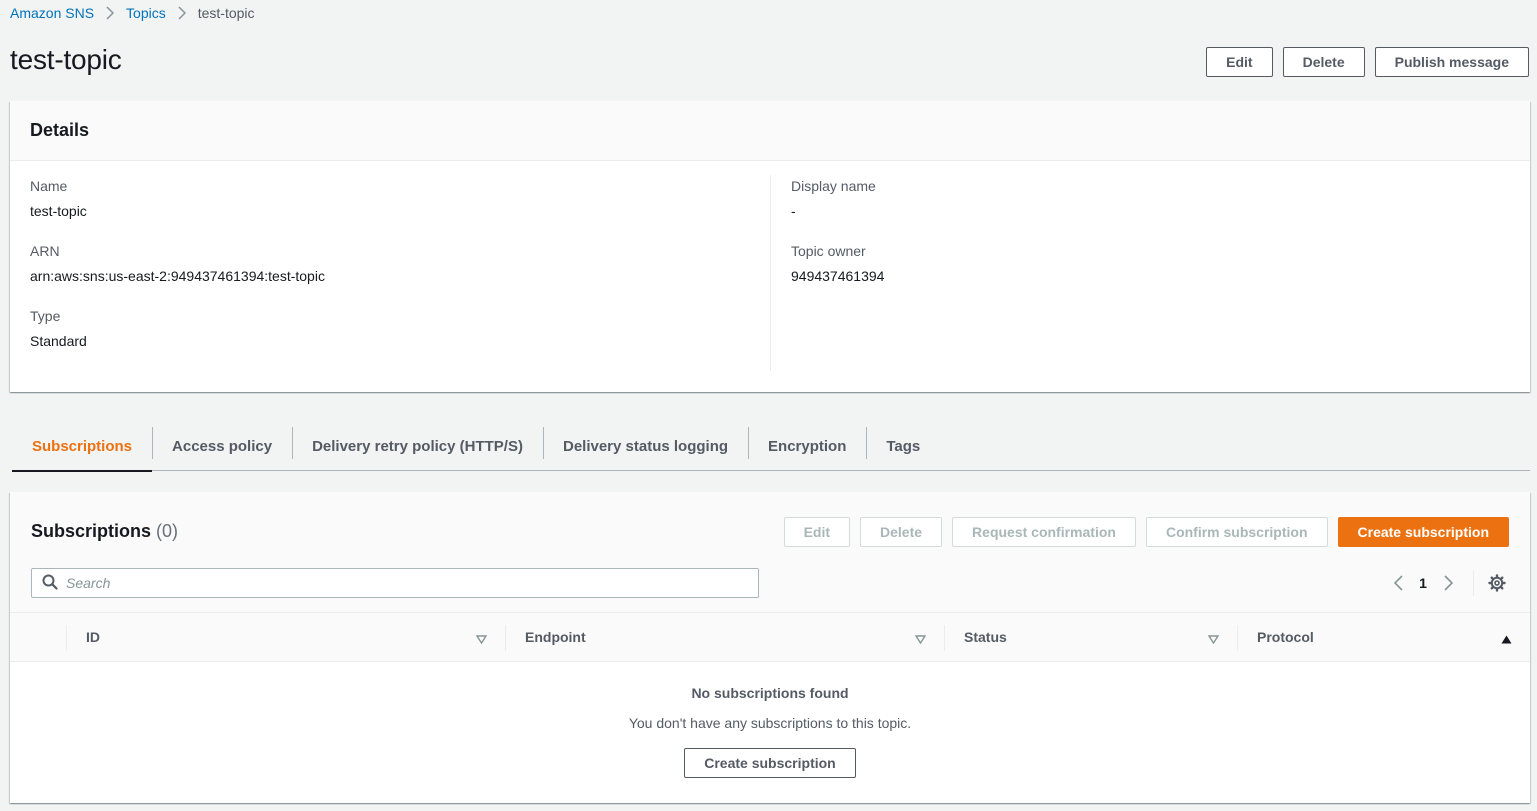 Image resolution: width=1537 pixels, height=811 pixels. Describe the element at coordinates (226, 13) in the screenshot. I see `breadcrumb-current: test-topic` at that location.